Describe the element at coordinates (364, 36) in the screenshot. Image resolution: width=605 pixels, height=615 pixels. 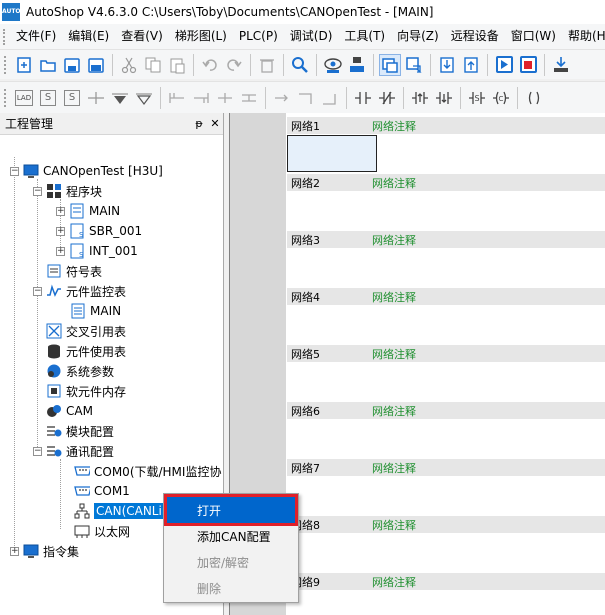
I see `menu-tools: 工具(T)` at that location.